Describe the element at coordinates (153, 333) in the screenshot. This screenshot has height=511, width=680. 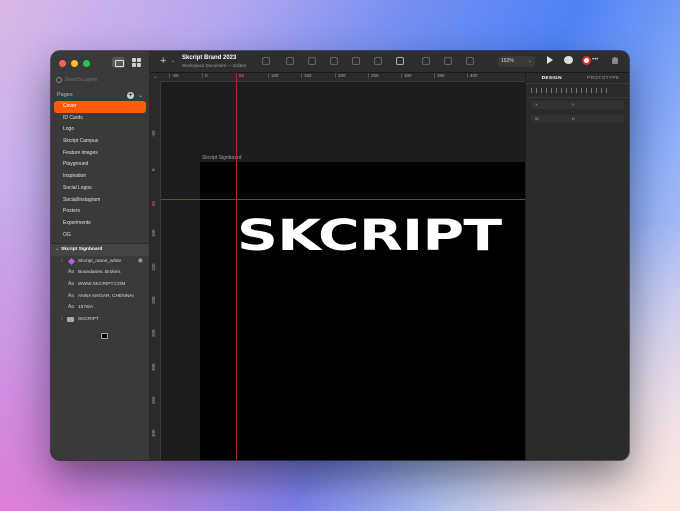
I see `ruler-tick: 250` at that location.